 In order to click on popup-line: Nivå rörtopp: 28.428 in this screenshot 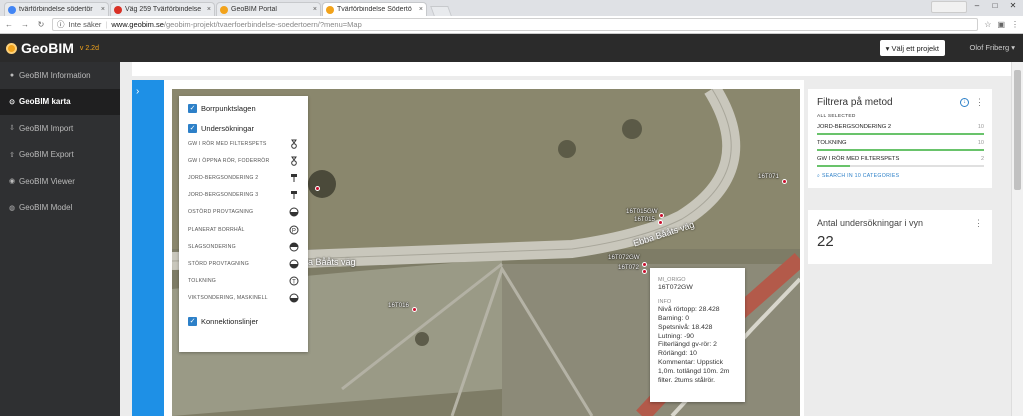, I will do `click(689, 310)`.